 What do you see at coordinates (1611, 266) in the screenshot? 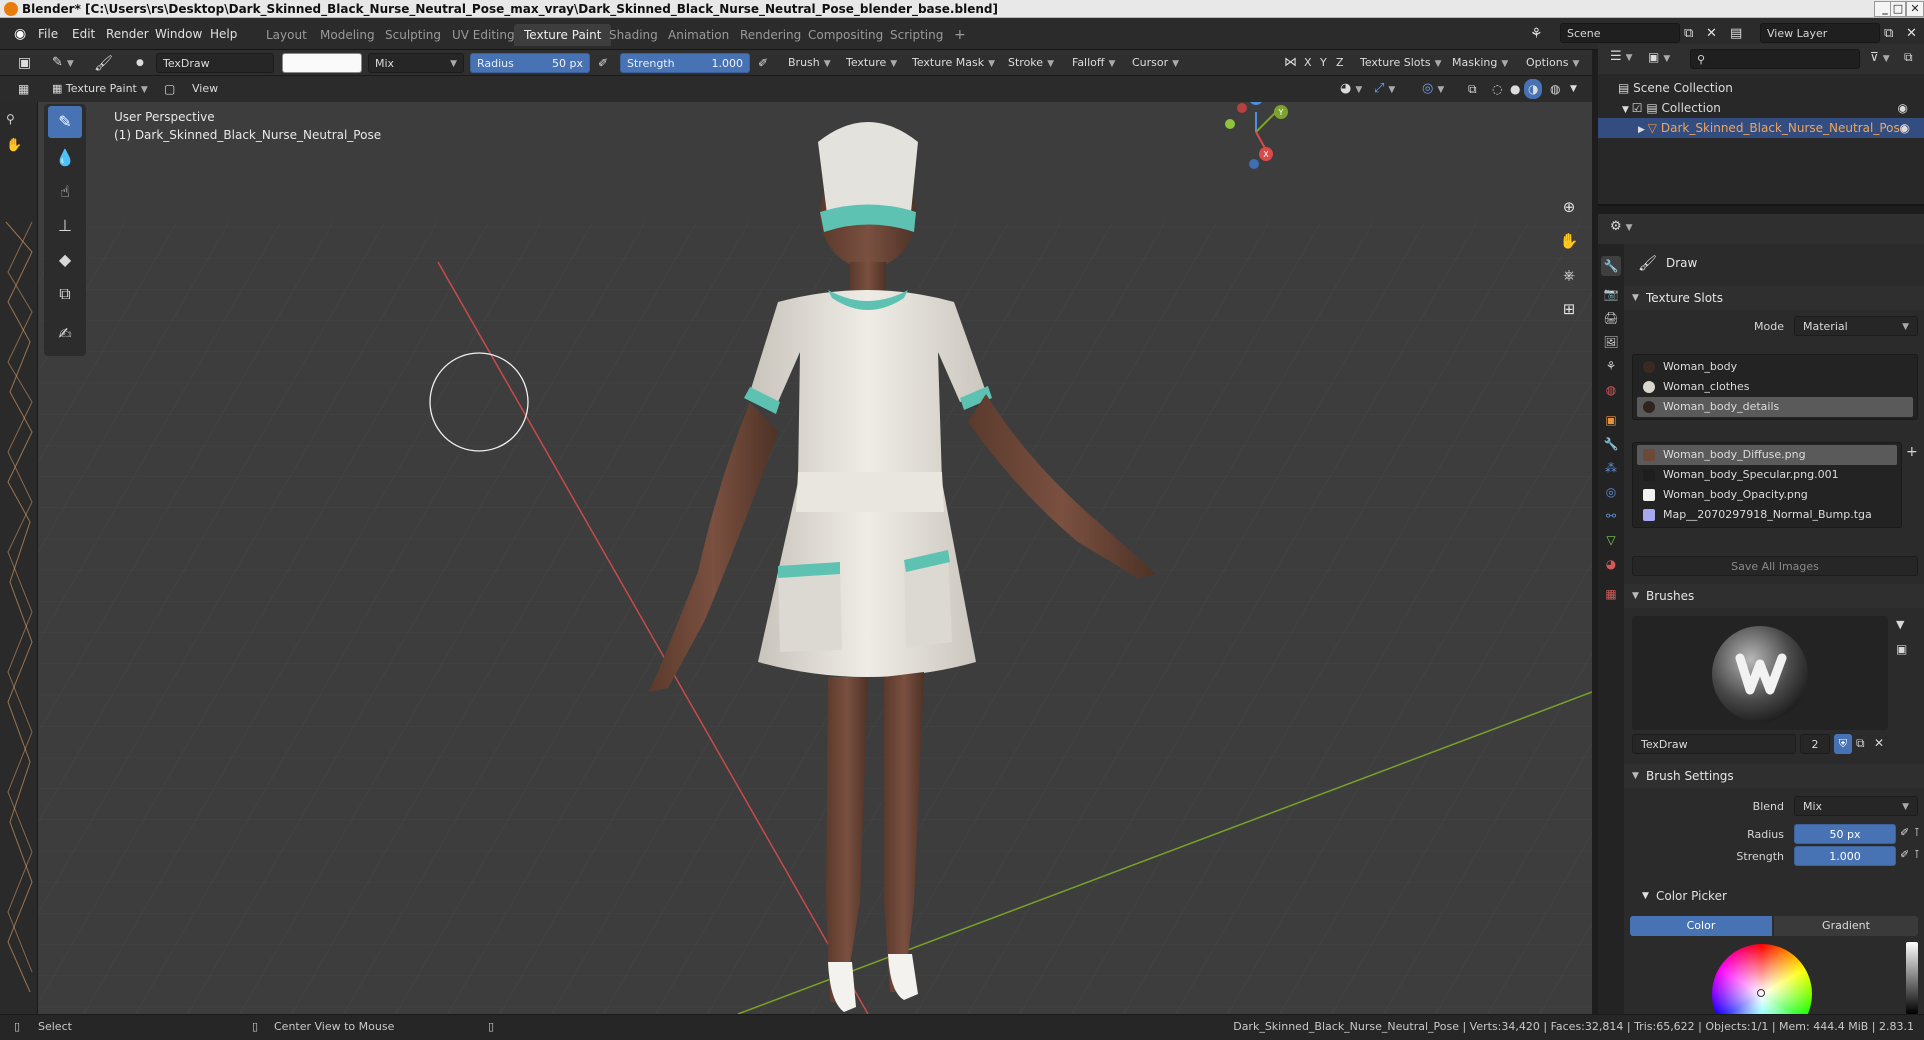
I see `tool-tab-icon: 🔧` at bounding box center [1611, 266].